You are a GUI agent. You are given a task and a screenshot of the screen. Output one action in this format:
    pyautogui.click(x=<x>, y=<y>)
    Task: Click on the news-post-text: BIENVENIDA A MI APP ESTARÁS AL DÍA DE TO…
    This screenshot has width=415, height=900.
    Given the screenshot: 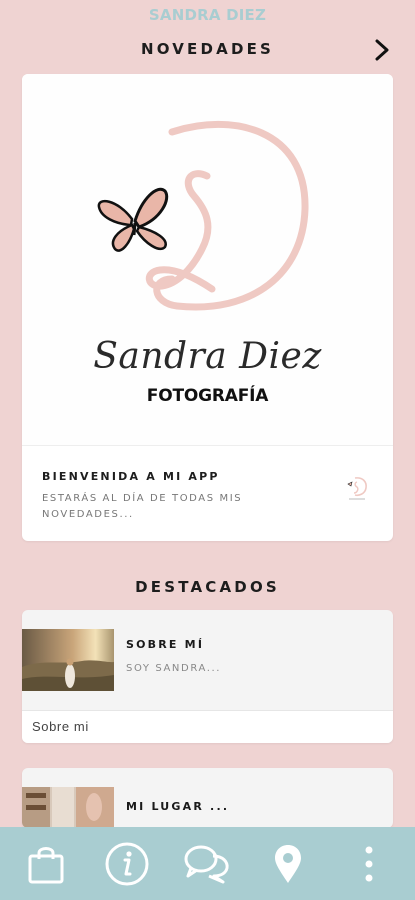 What is the action you would take?
    pyautogui.click(x=207, y=493)
    